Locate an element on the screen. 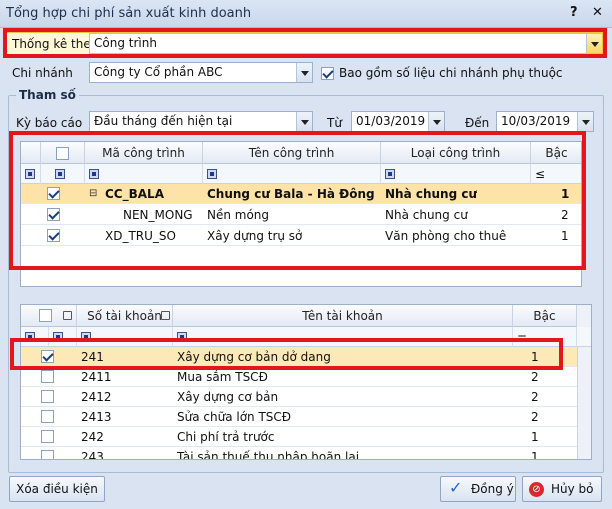 The height and width of the screenshot is (509, 612). den-date-input: 10/03/2019 is located at coordinates (545, 121).